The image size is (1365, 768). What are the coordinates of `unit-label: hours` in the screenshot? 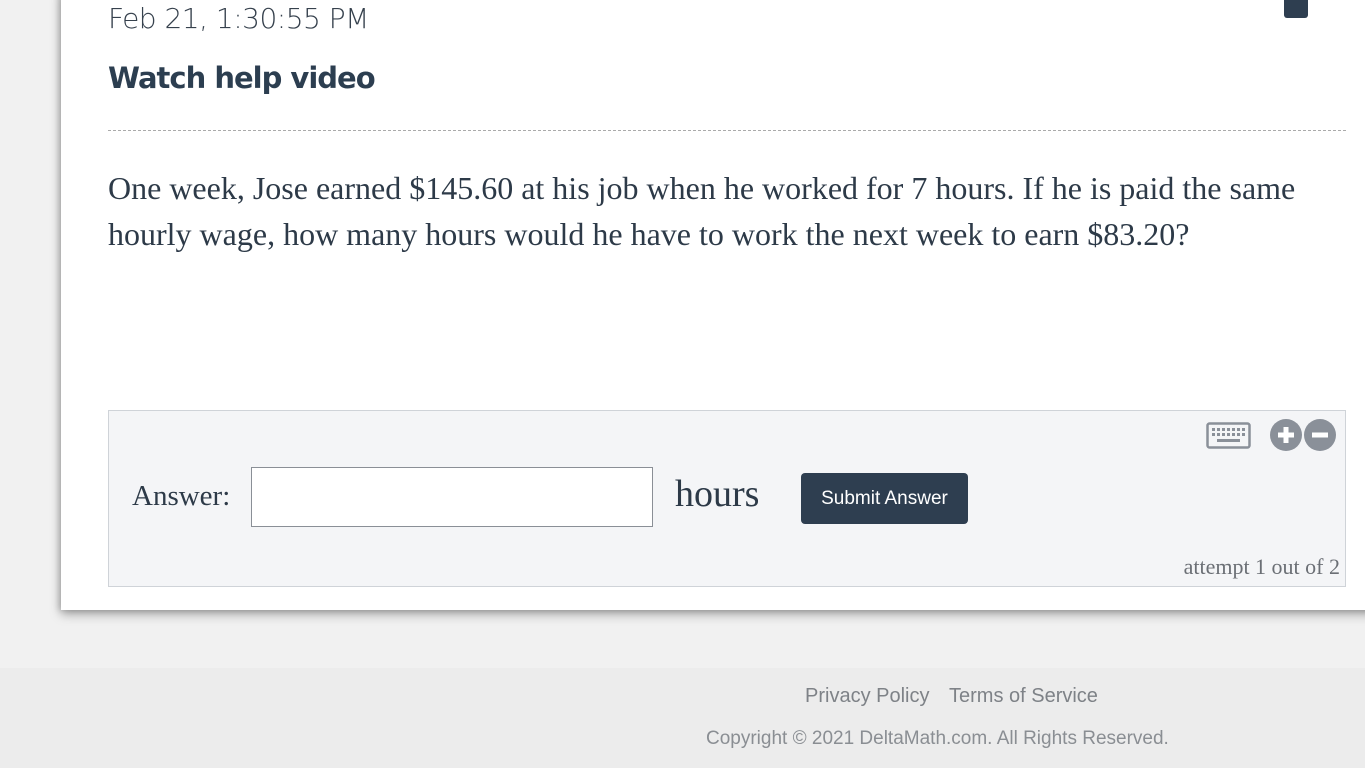 It's located at (717, 494).